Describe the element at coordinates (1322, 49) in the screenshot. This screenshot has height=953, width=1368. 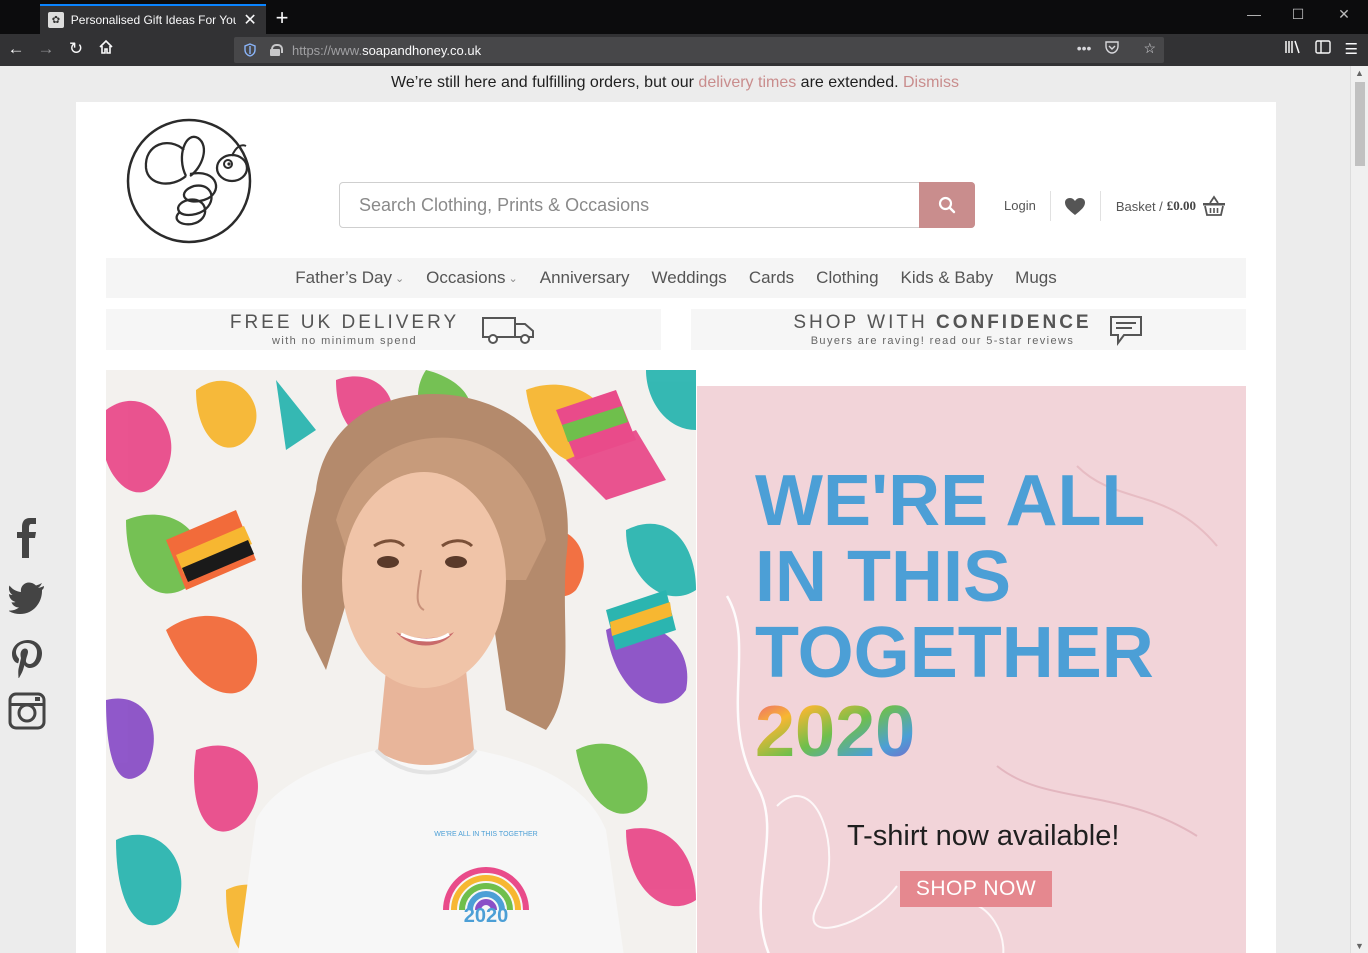
I see `sidebar-icon` at that location.